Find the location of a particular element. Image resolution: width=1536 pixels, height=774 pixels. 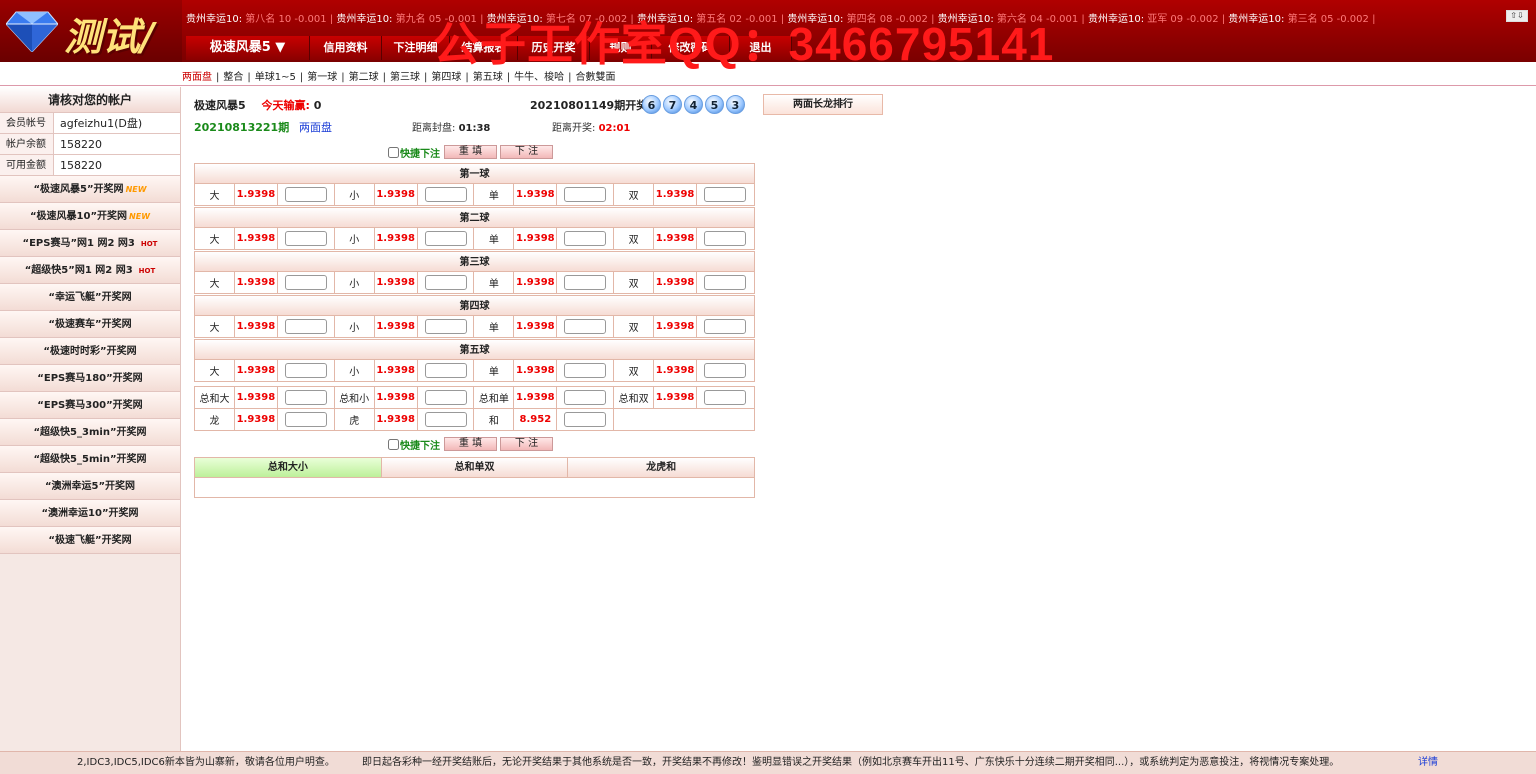

result-ball: 5 is located at coordinates (714, 104).